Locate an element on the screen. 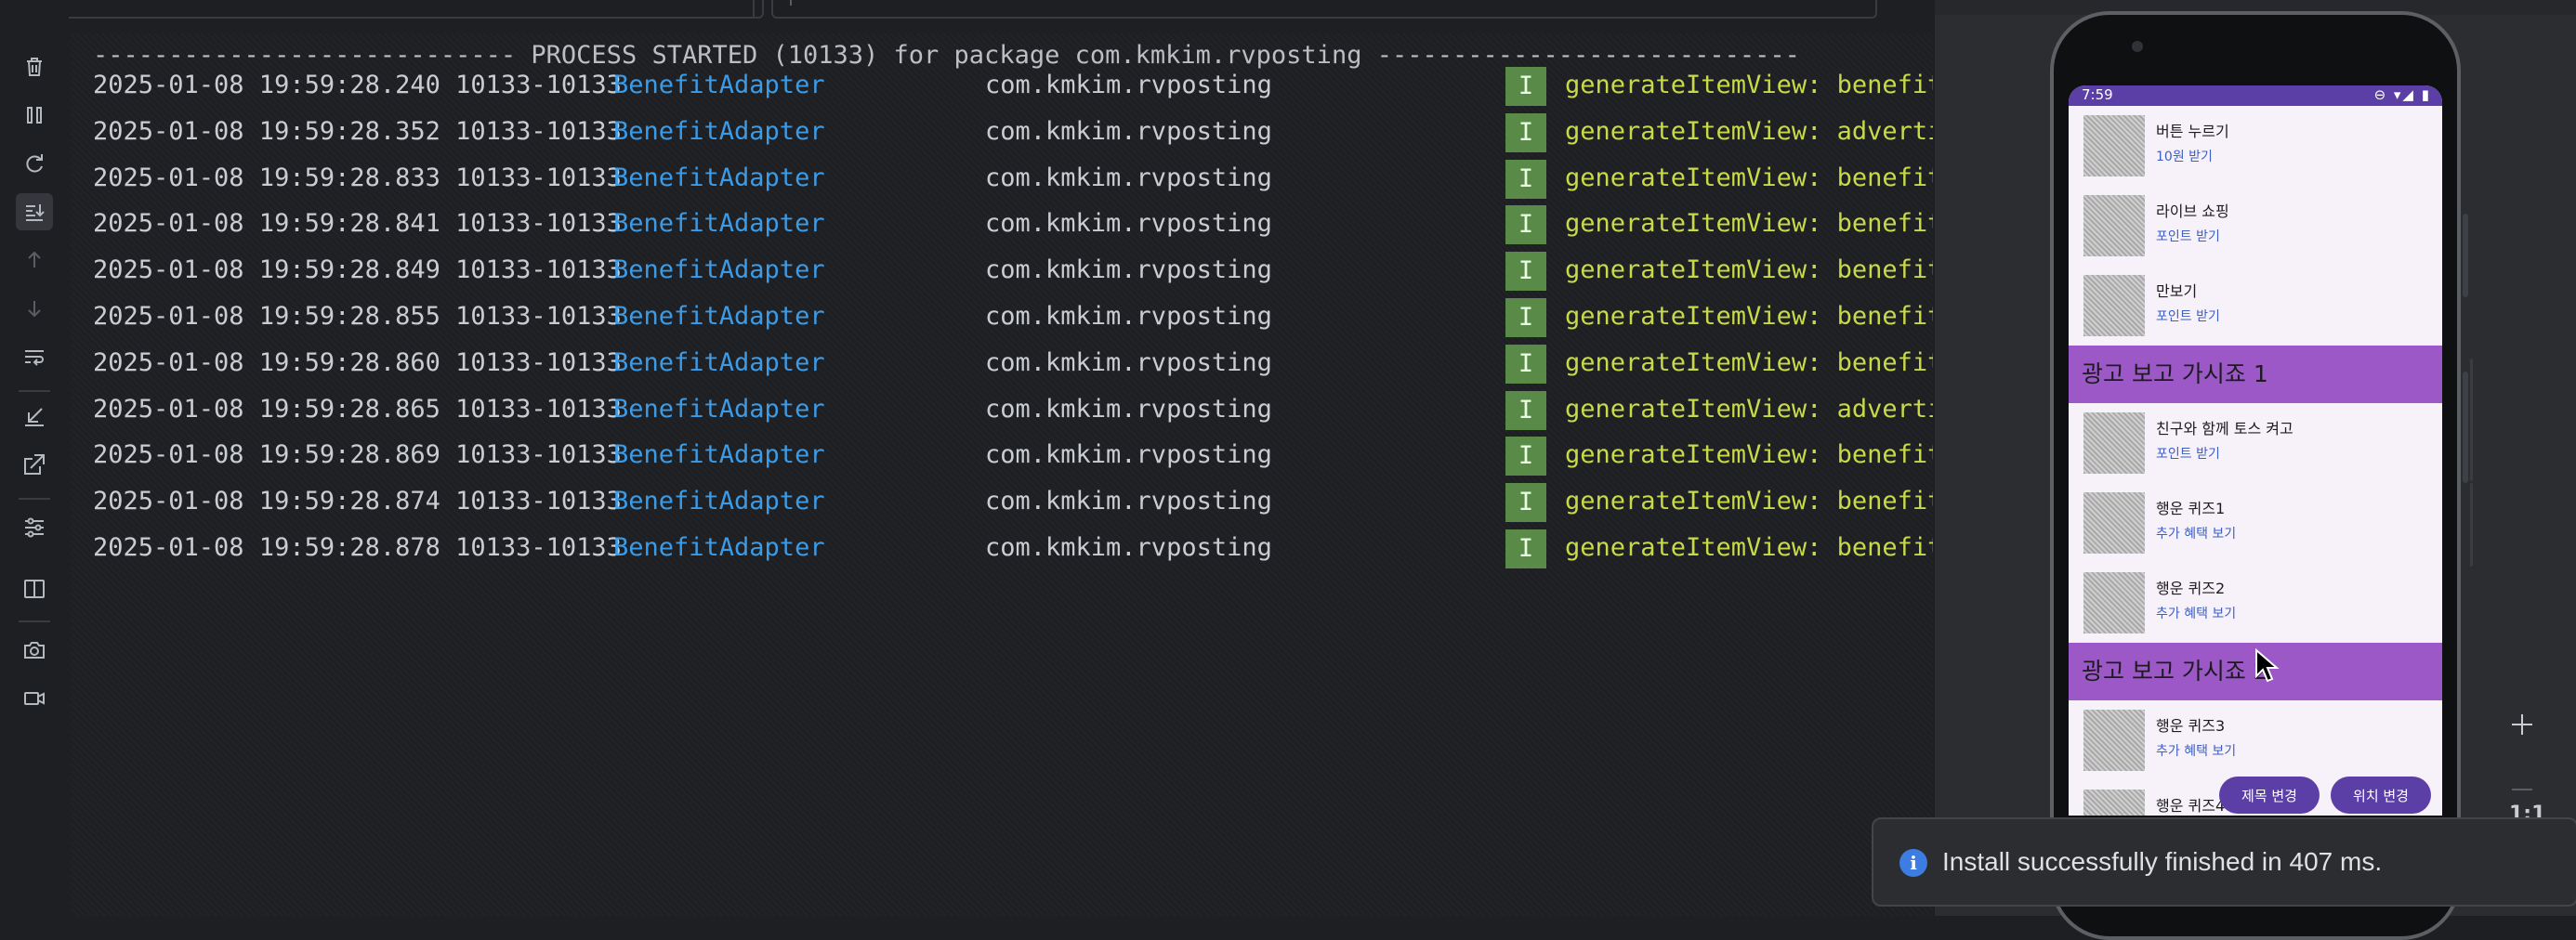 The width and height of the screenshot is (2576, 940). logcat-filter-field is located at coordinates (1324, 10).